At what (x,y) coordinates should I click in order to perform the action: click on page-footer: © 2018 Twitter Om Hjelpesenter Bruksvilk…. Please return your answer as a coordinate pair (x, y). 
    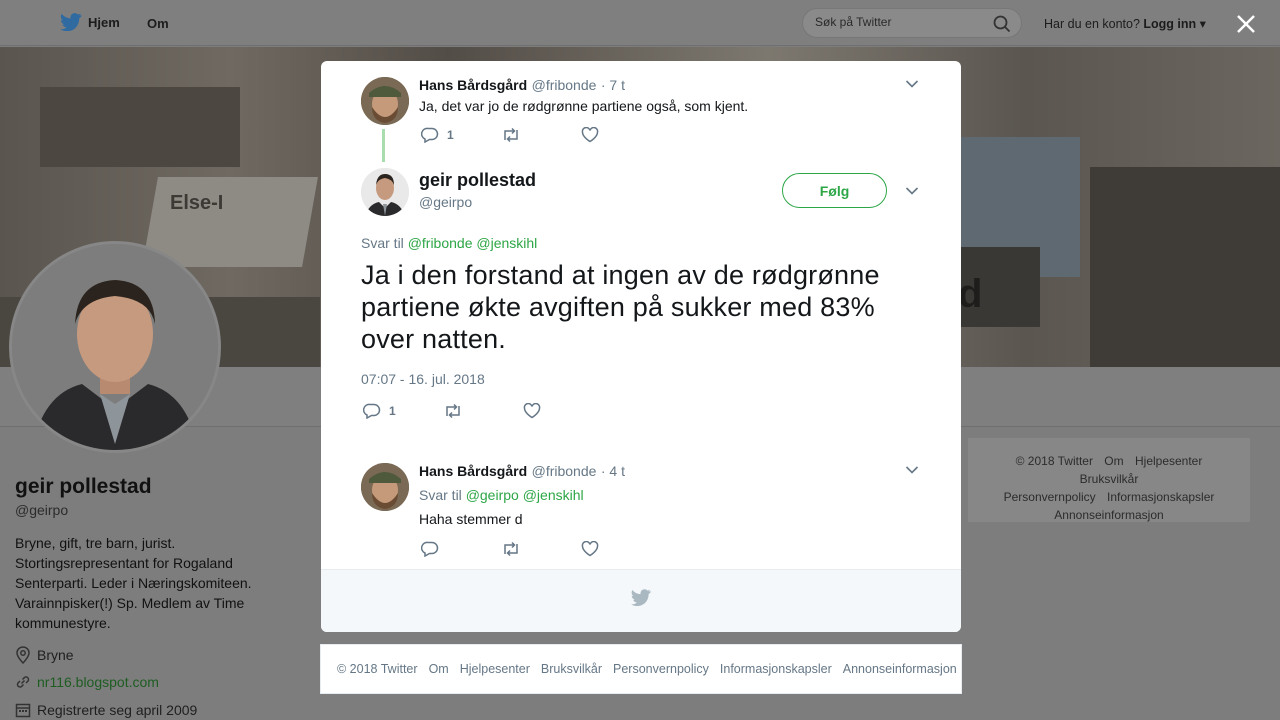
    Looking at the image, I should click on (641, 669).